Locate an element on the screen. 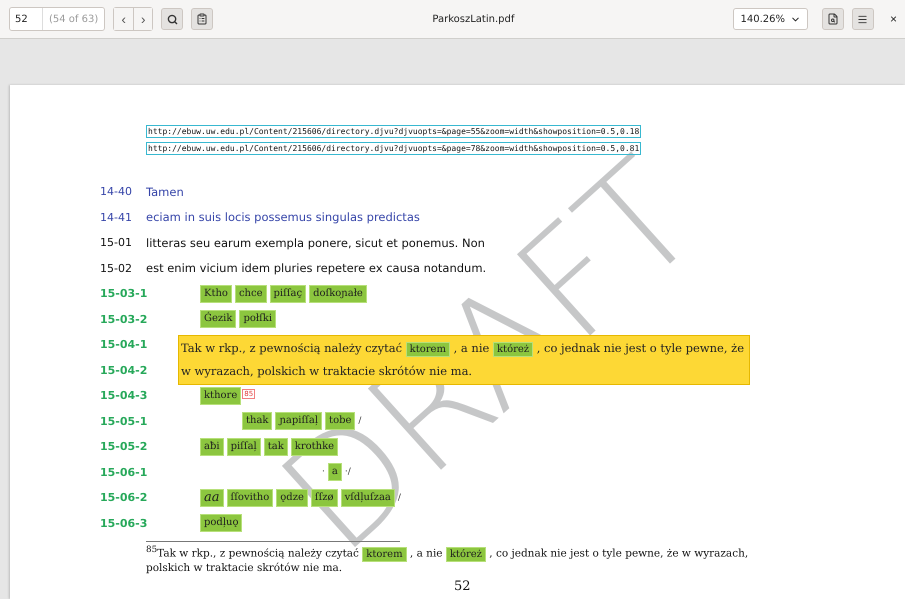  highlighted-word: Ǵezik is located at coordinates (218, 319).